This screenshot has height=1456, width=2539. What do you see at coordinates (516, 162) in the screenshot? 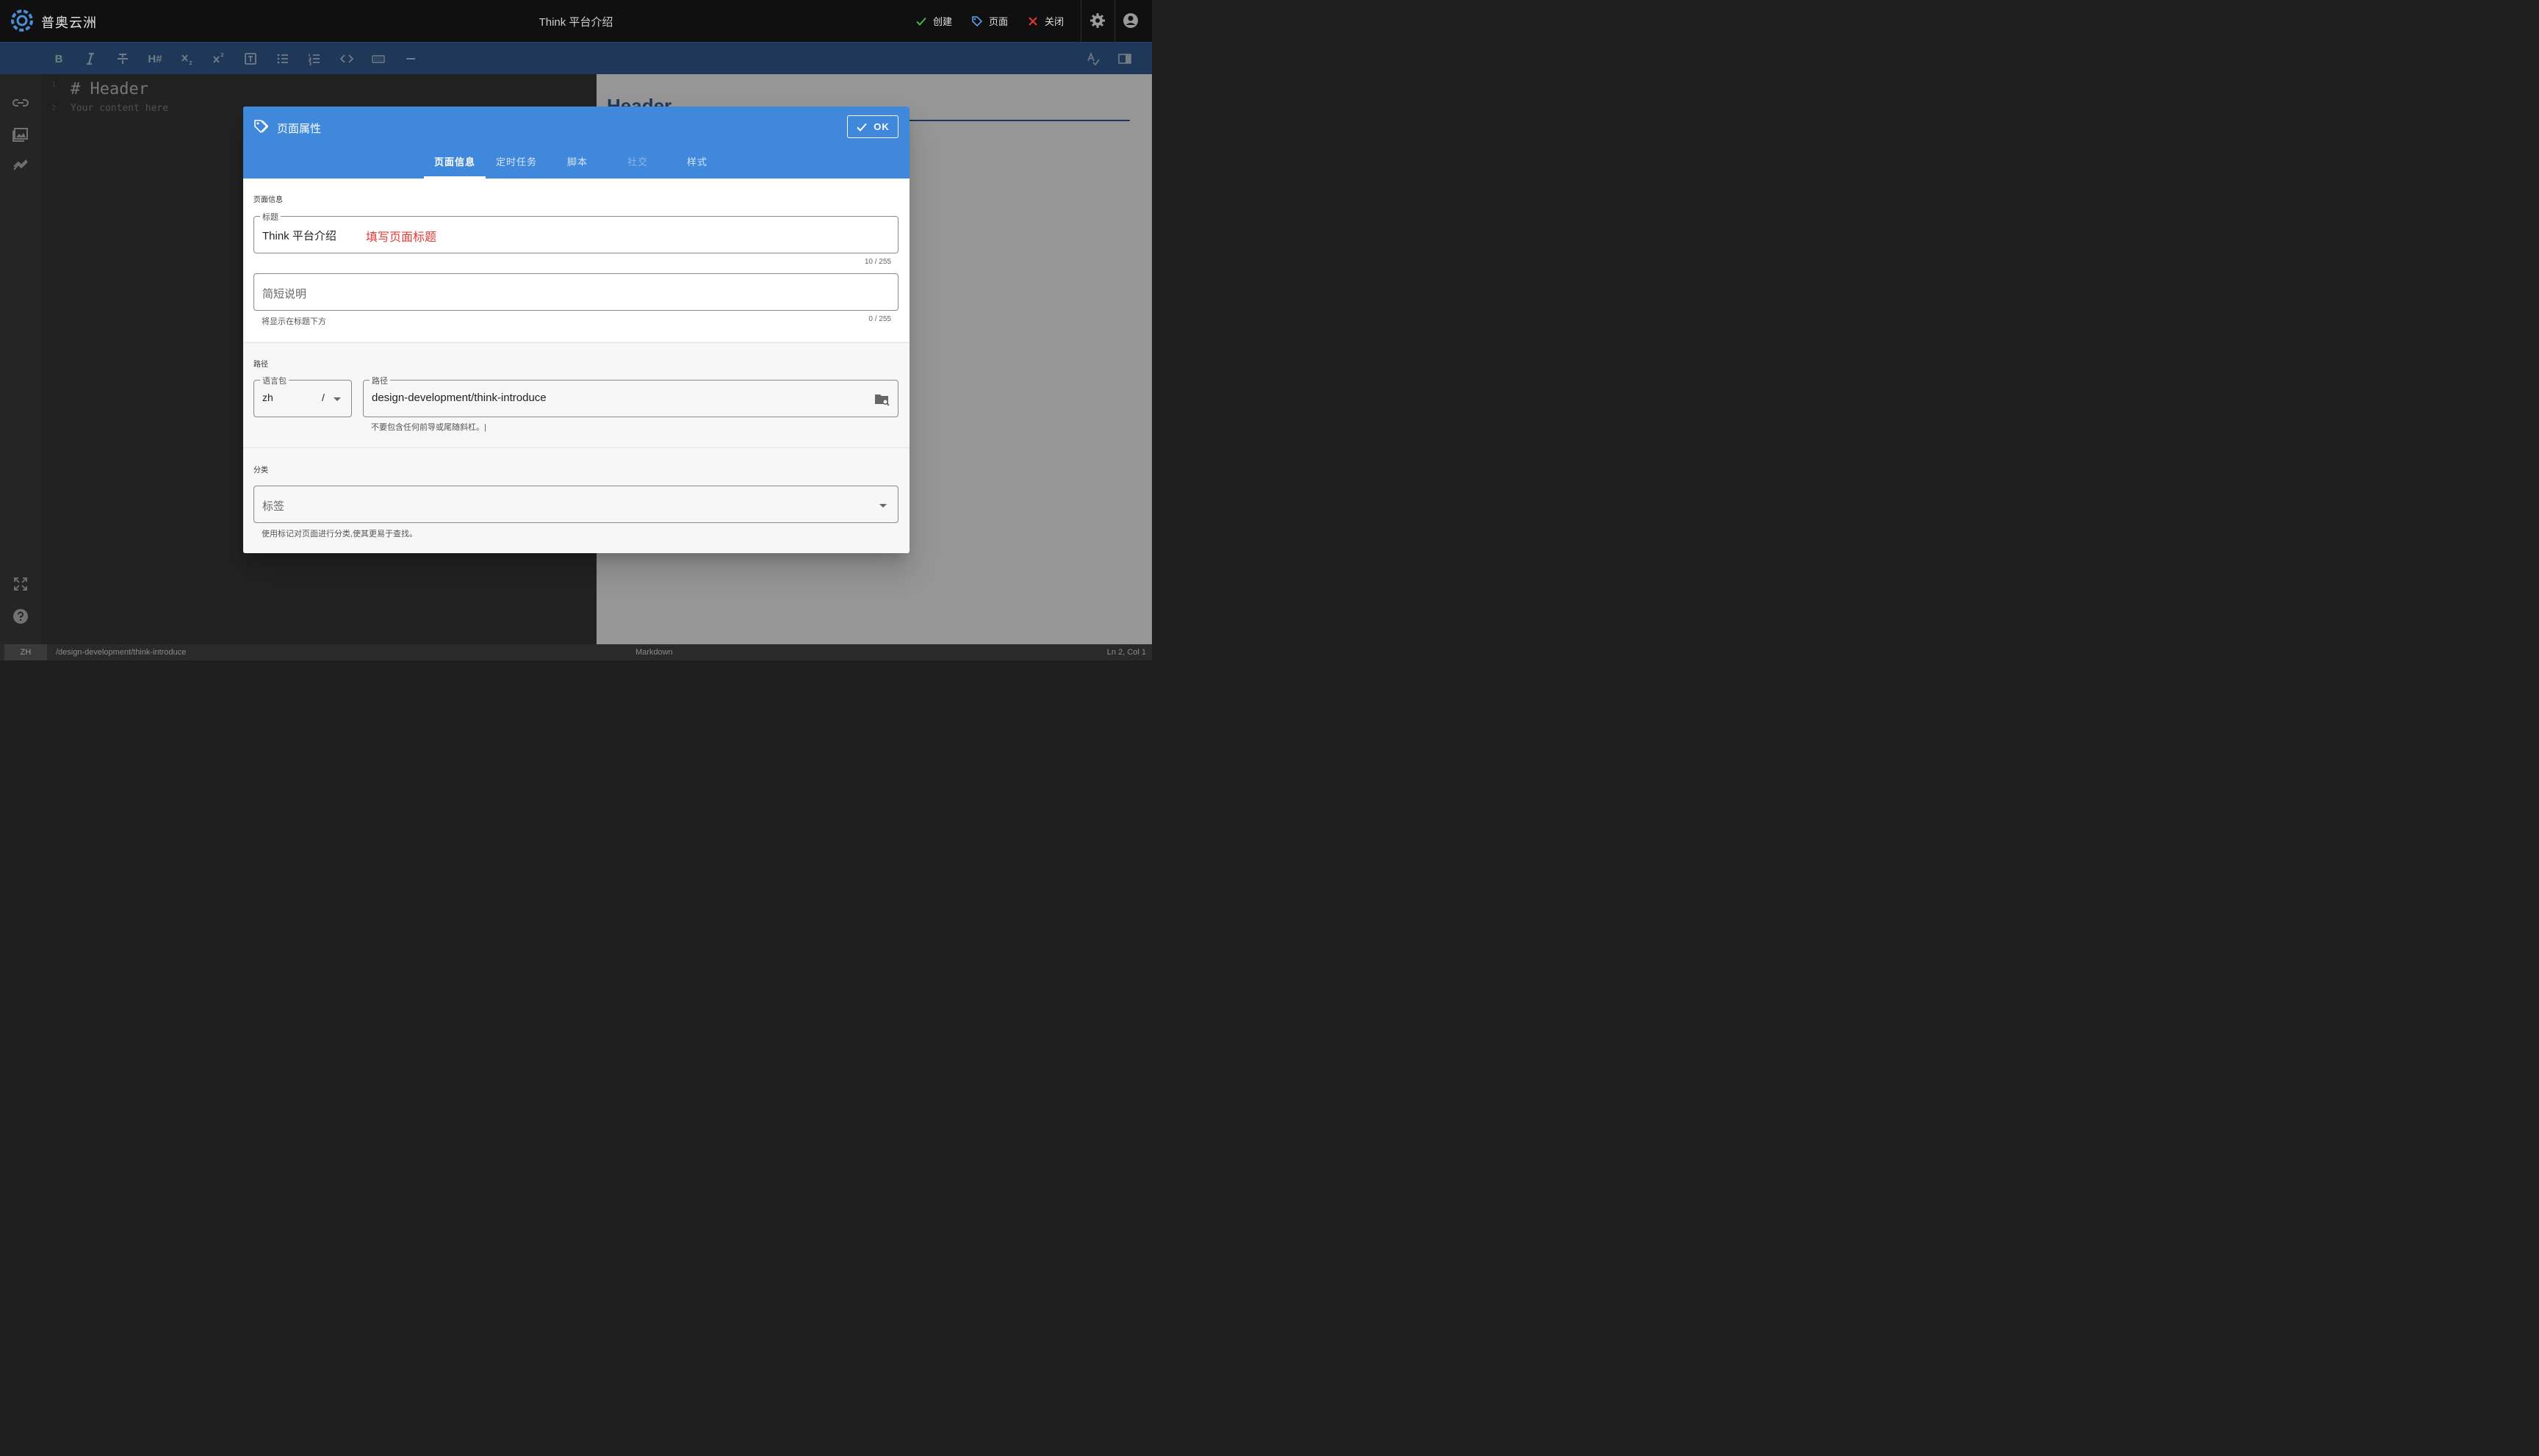
I see `tab-scheduling: 定时任务` at bounding box center [516, 162].